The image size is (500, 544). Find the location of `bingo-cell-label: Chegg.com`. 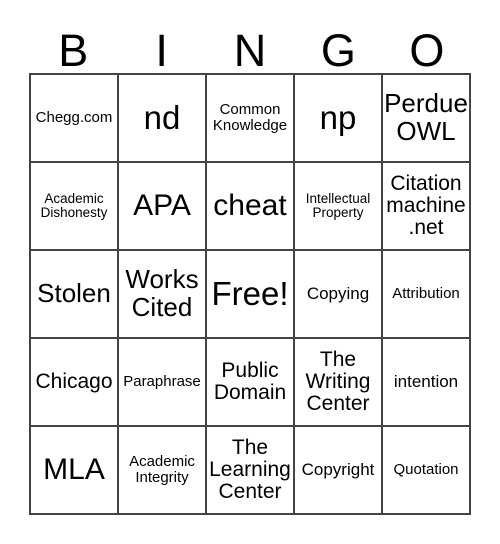

bingo-cell-label: Chegg.com is located at coordinates (74, 118).